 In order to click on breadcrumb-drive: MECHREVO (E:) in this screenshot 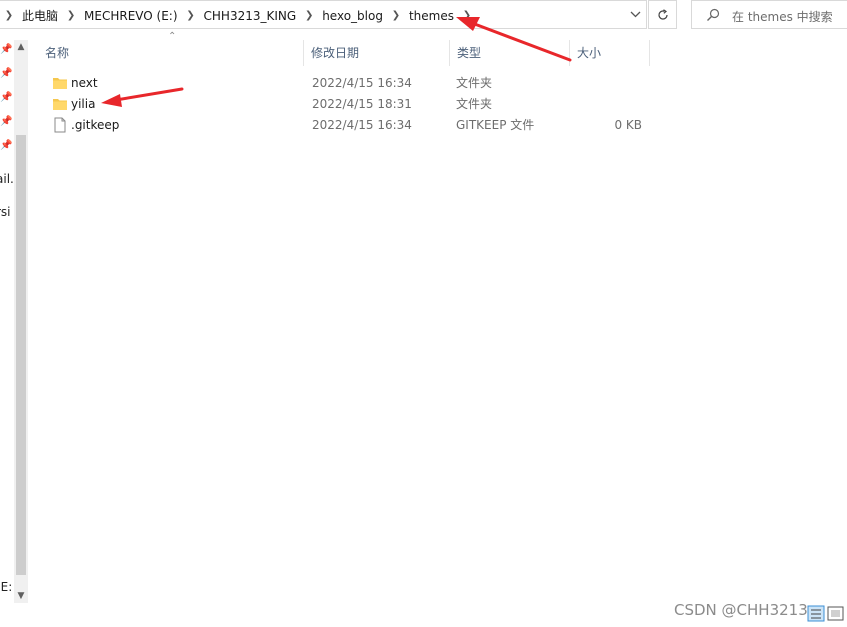, I will do `click(131, 16)`.